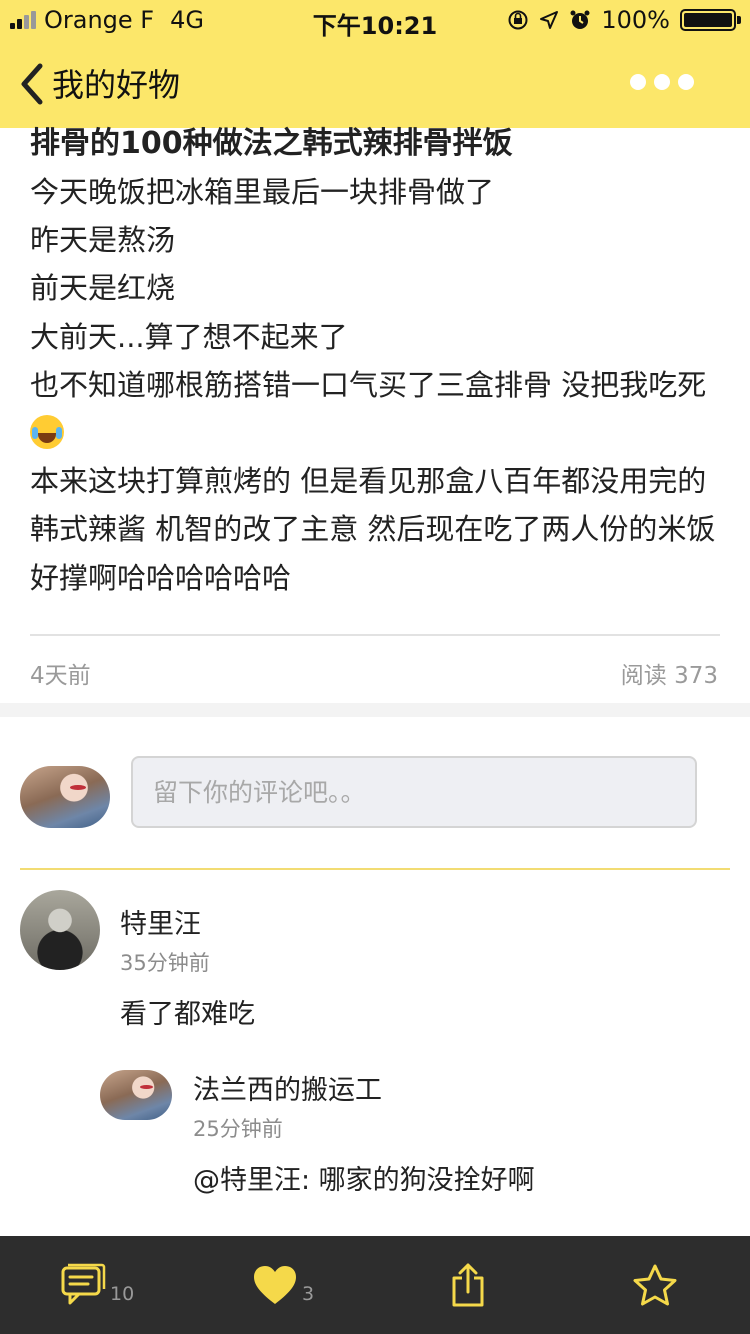 This screenshot has height=1334, width=750. I want to click on tears-of-joy-emoji-icon, so click(47, 432).